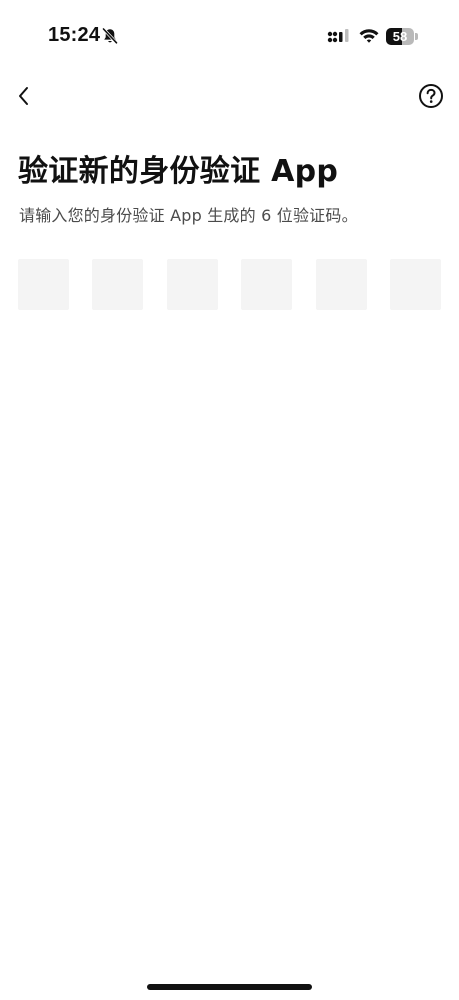  I want to click on wifi-icon, so click(369, 36).